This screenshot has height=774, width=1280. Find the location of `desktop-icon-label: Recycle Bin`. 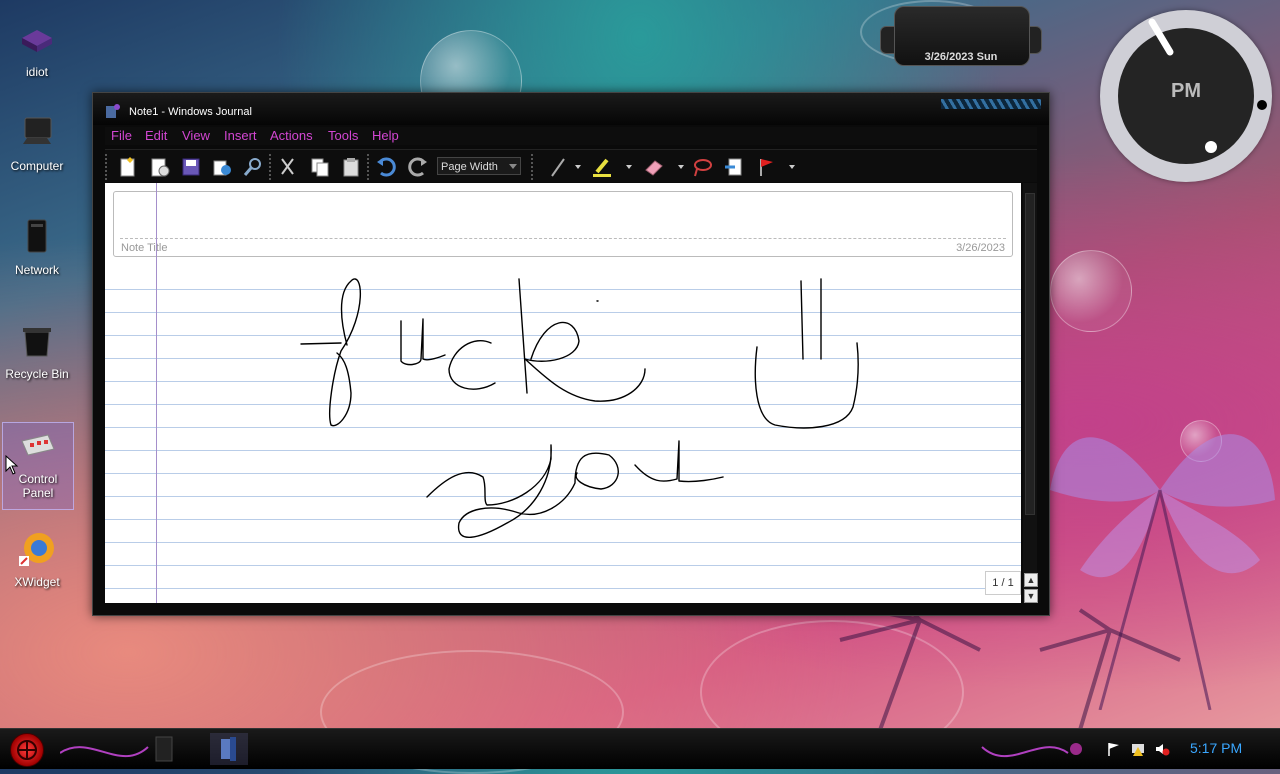

desktop-icon-label: Recycle Bin is located at coordinates (37, 374).